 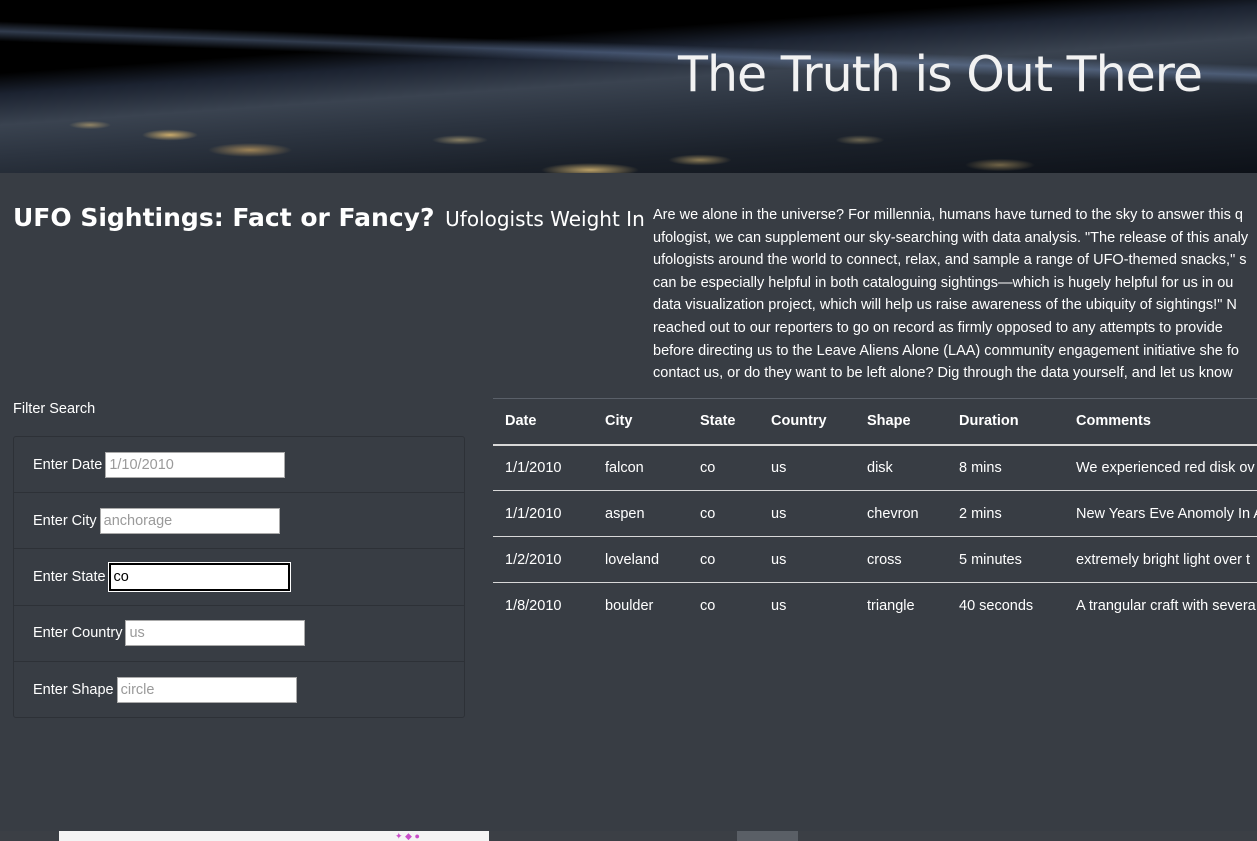 I want to click on cell-city: boulder, so click(x=629, y=605).